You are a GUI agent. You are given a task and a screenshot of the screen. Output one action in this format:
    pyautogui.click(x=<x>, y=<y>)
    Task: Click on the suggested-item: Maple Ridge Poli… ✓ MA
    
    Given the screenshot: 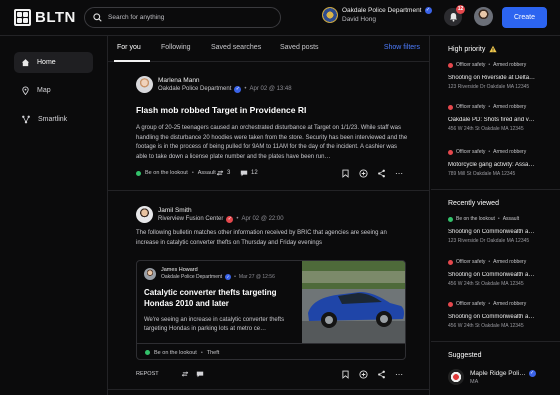 What is the action you would take?
    pyautogui.click(x=492, y=377)
    